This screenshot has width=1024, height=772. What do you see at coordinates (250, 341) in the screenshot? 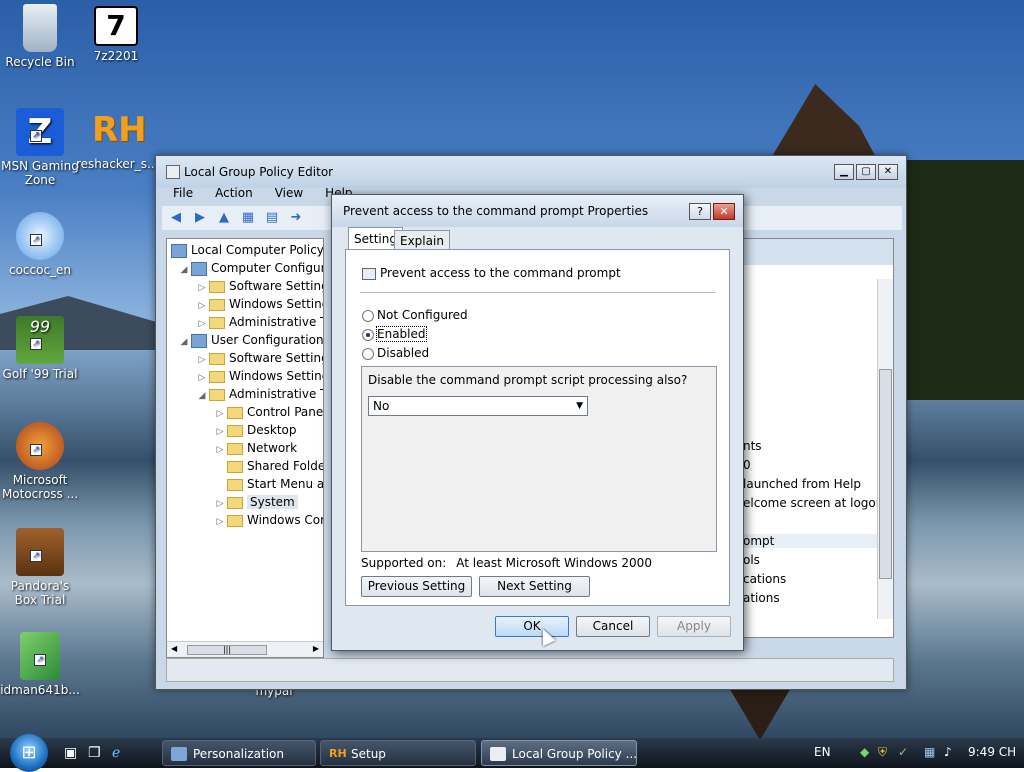
I see `tree-node: ◢ User Configuration` at bounding box center [250, 341].